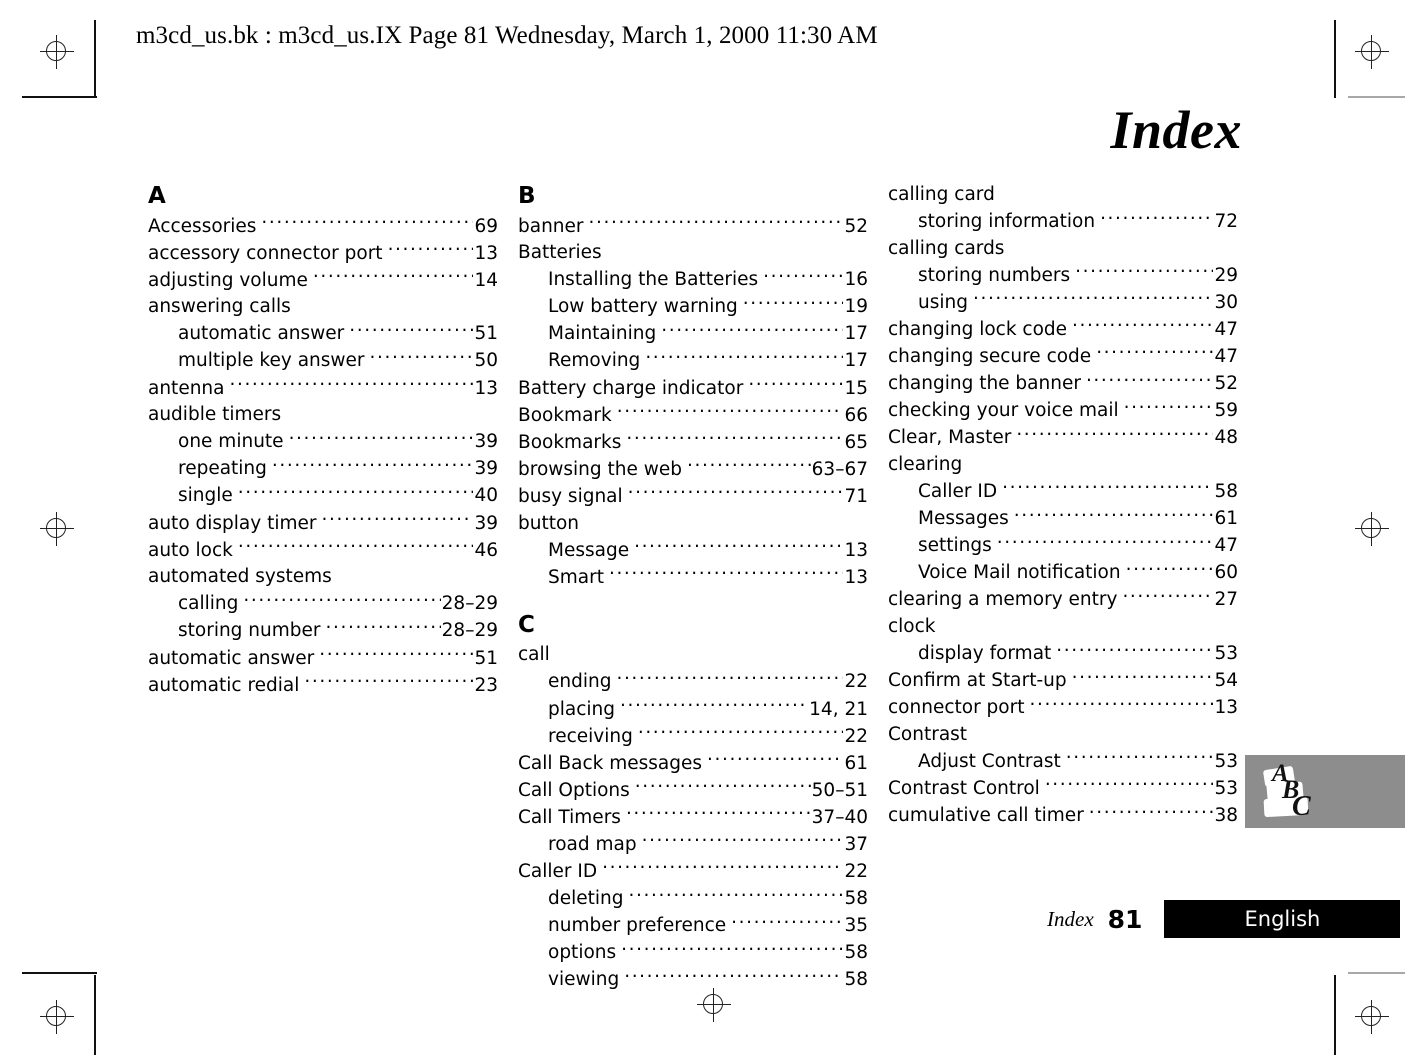 This screenshot has height=1062, width=1405. Describe the element at coordinates (1063, 411) in the screenshot. I see `index-entry: checking your voice mail 59` at that location.